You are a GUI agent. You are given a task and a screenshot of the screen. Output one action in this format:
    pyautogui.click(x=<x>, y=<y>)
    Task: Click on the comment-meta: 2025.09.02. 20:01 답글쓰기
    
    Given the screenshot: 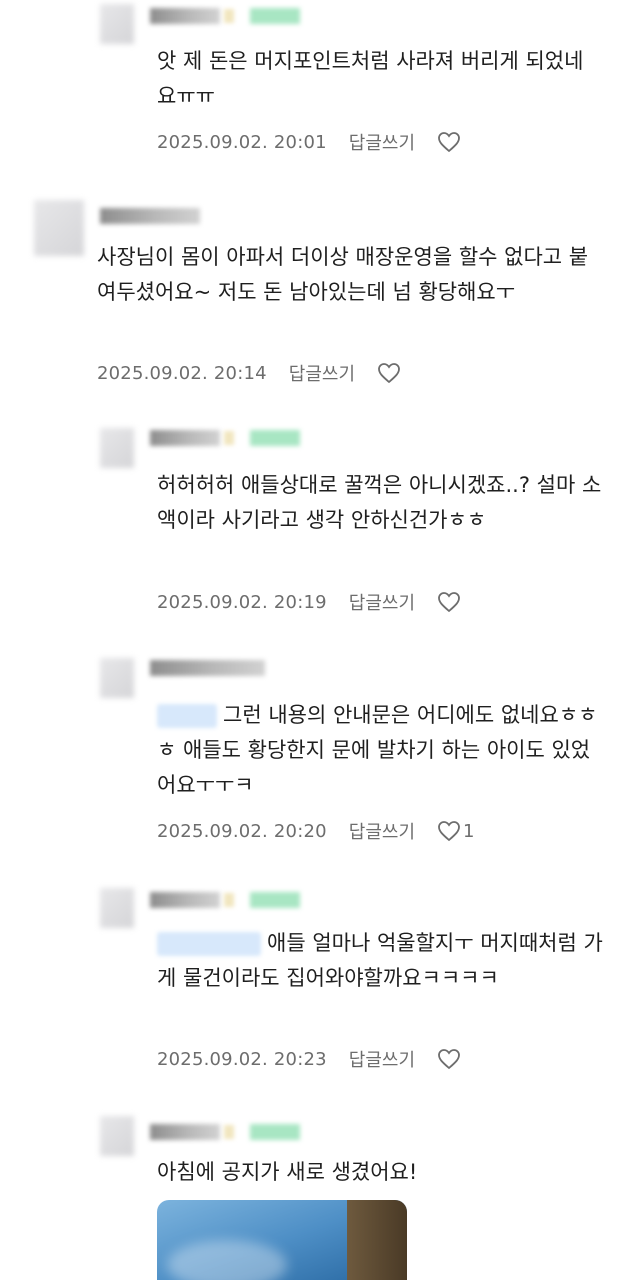 What is the action you would take?
    pyautogui.click(x=309, y=142)
    